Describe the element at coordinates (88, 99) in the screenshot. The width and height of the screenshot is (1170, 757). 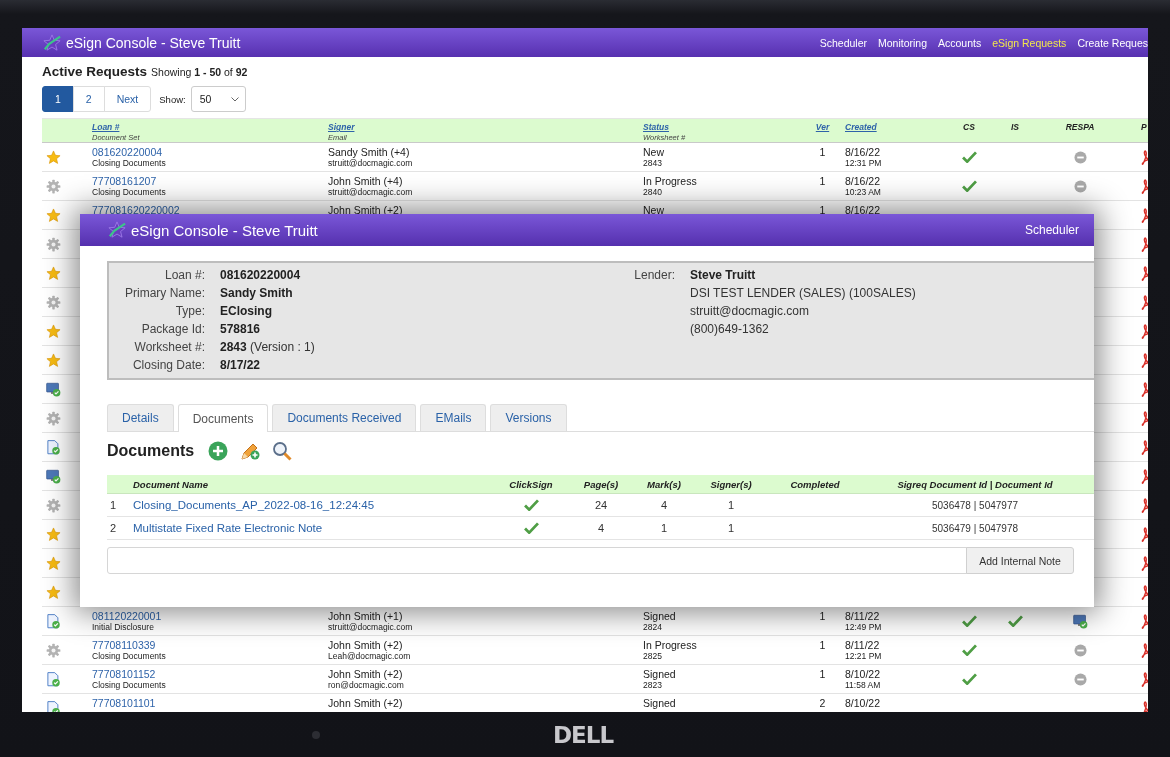
I see `page-link: 2` at that location.